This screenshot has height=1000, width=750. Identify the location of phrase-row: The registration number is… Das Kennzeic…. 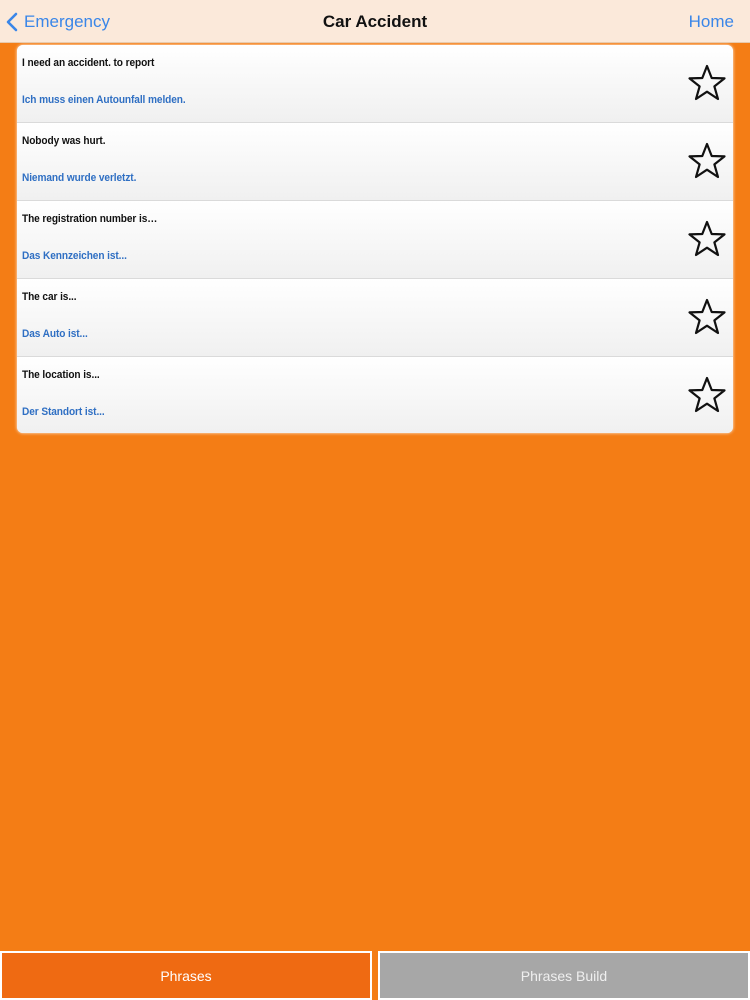
(375, 240).